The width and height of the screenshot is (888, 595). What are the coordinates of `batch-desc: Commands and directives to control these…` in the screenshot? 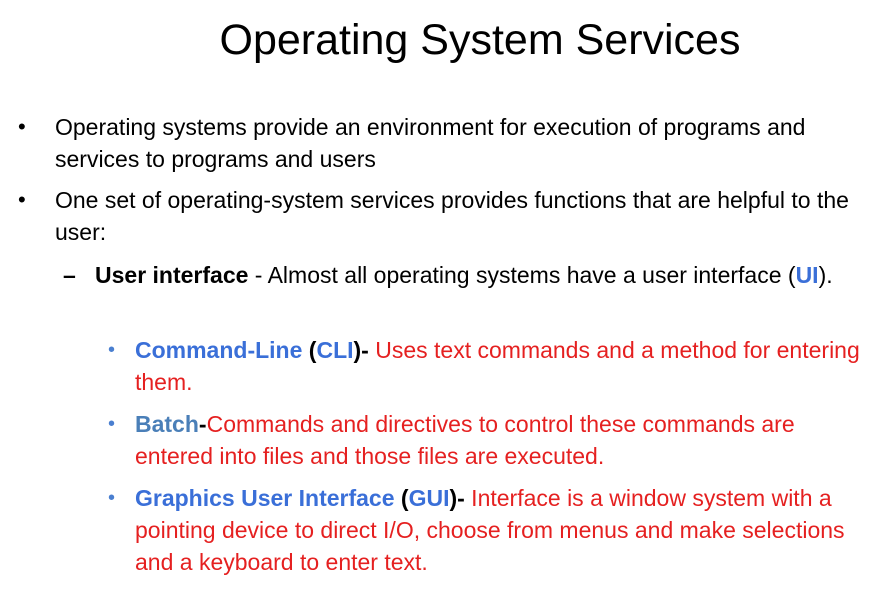 It's located at (465, 440).